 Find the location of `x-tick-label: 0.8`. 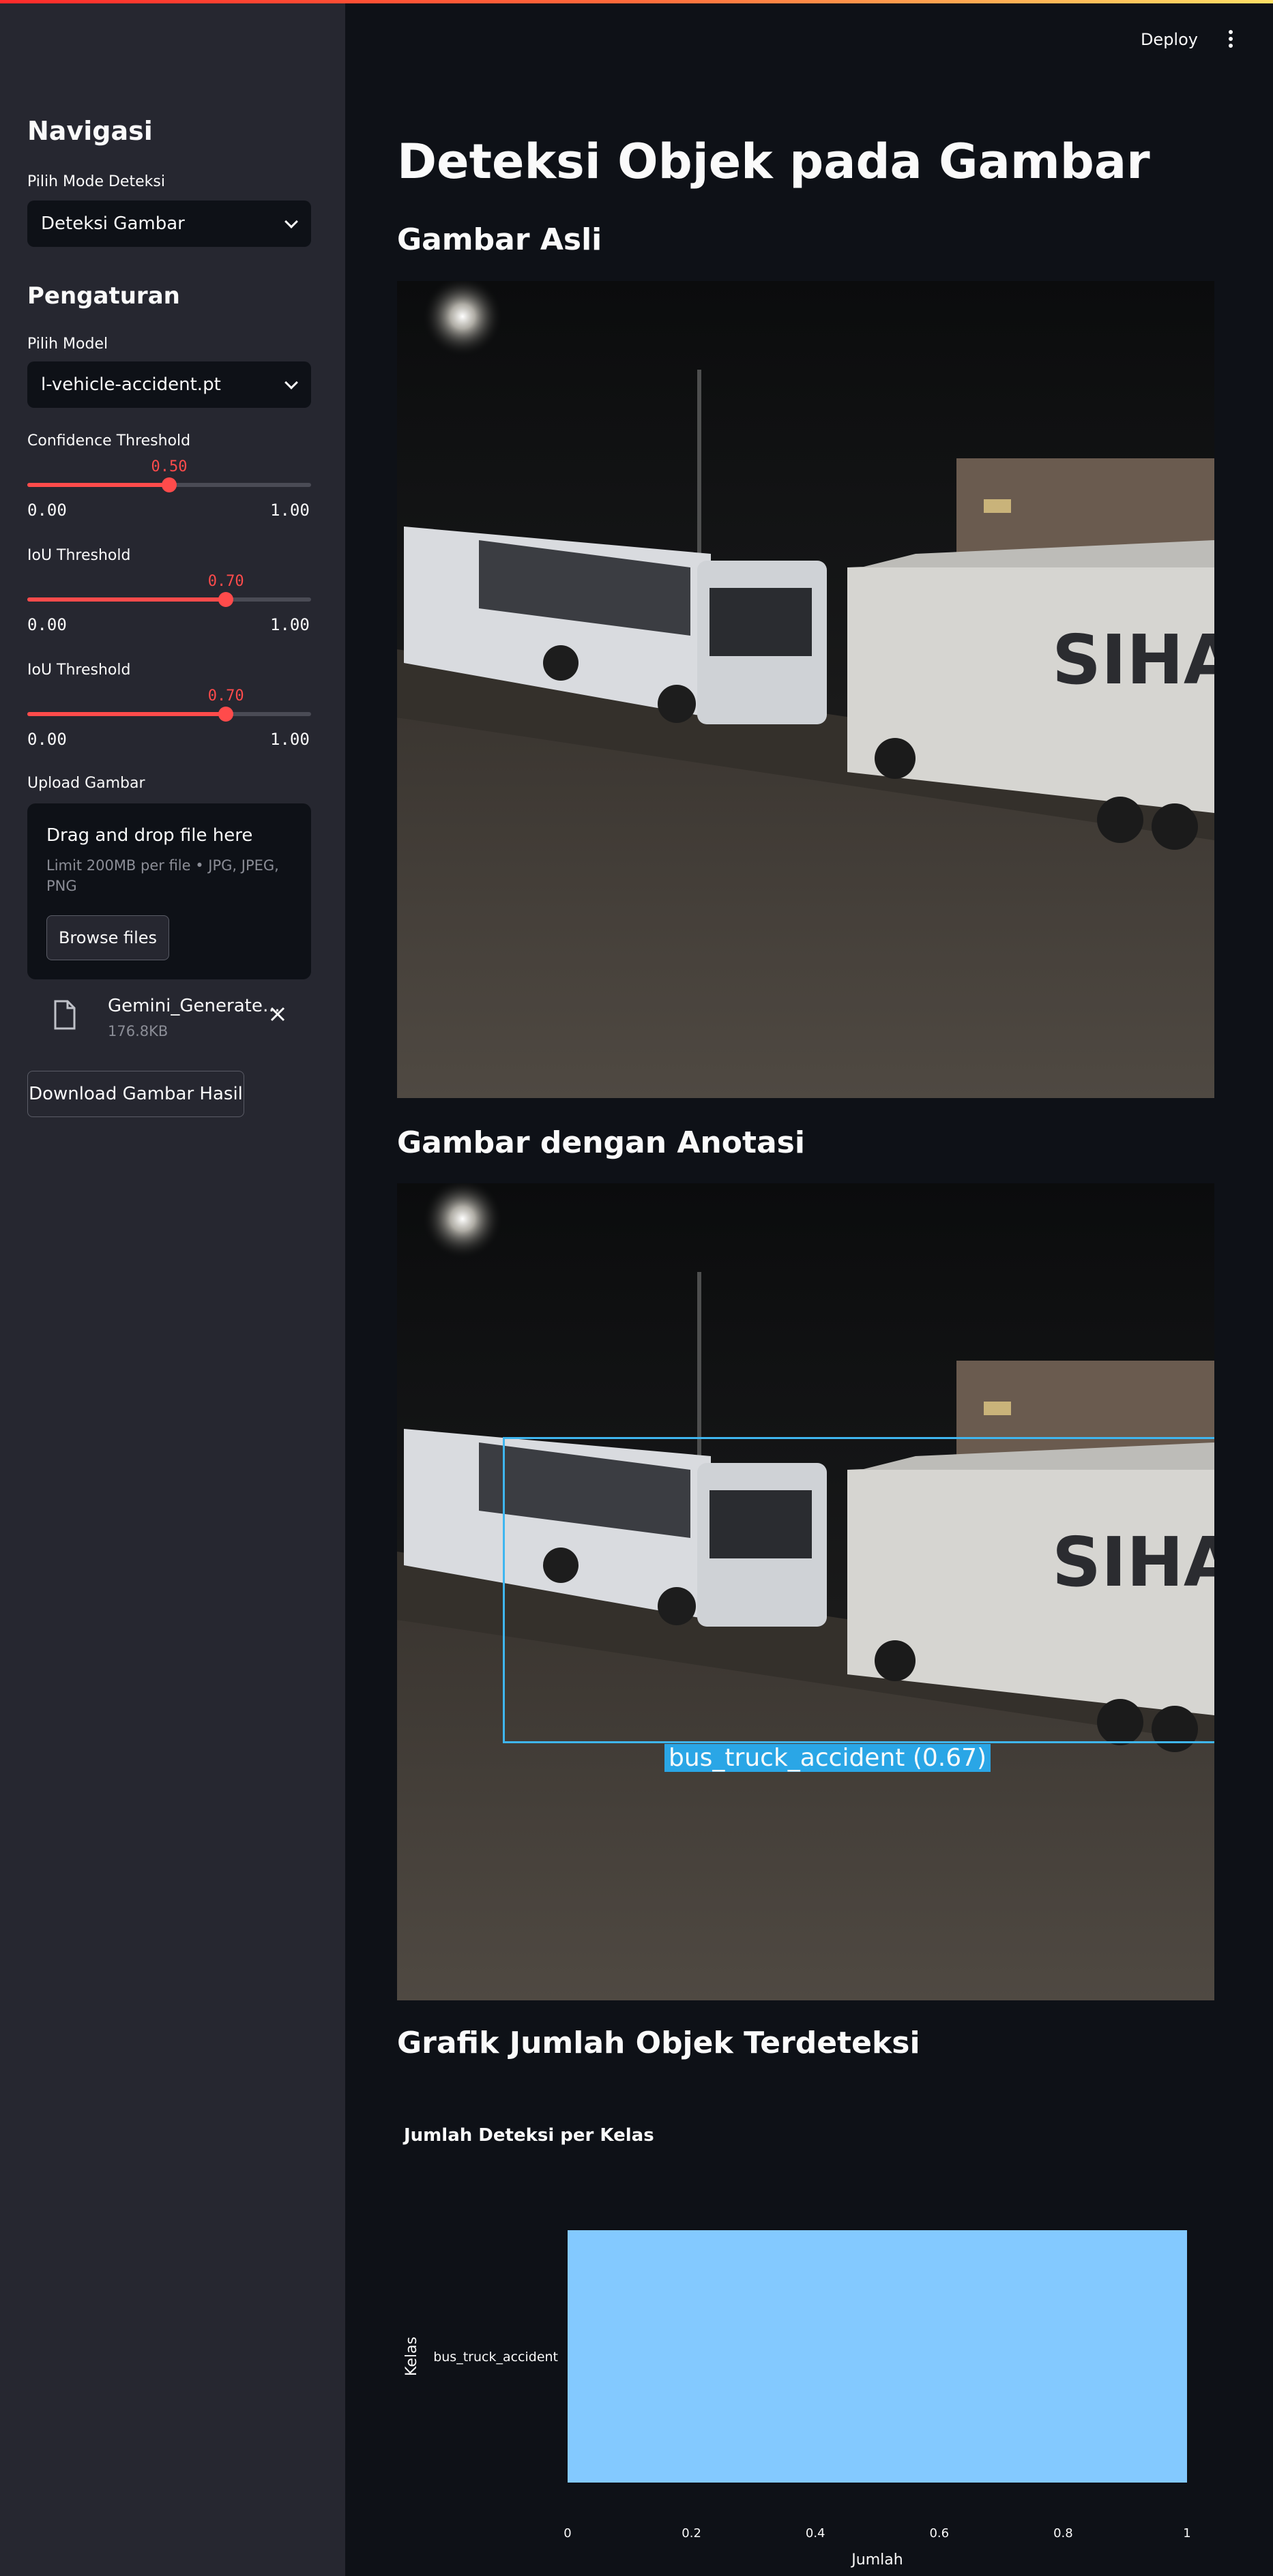

x-tick-label: 0.8 is located at coordinates (1063, 2533).